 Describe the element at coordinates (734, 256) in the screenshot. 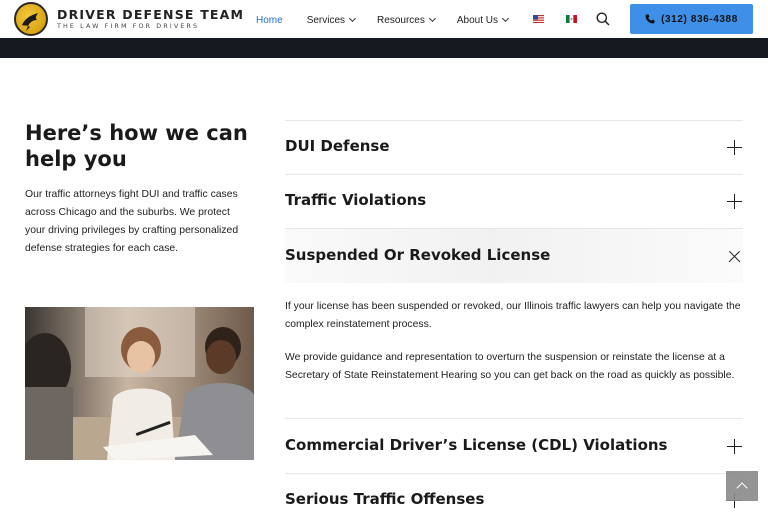

I see `close-icon` at that location.